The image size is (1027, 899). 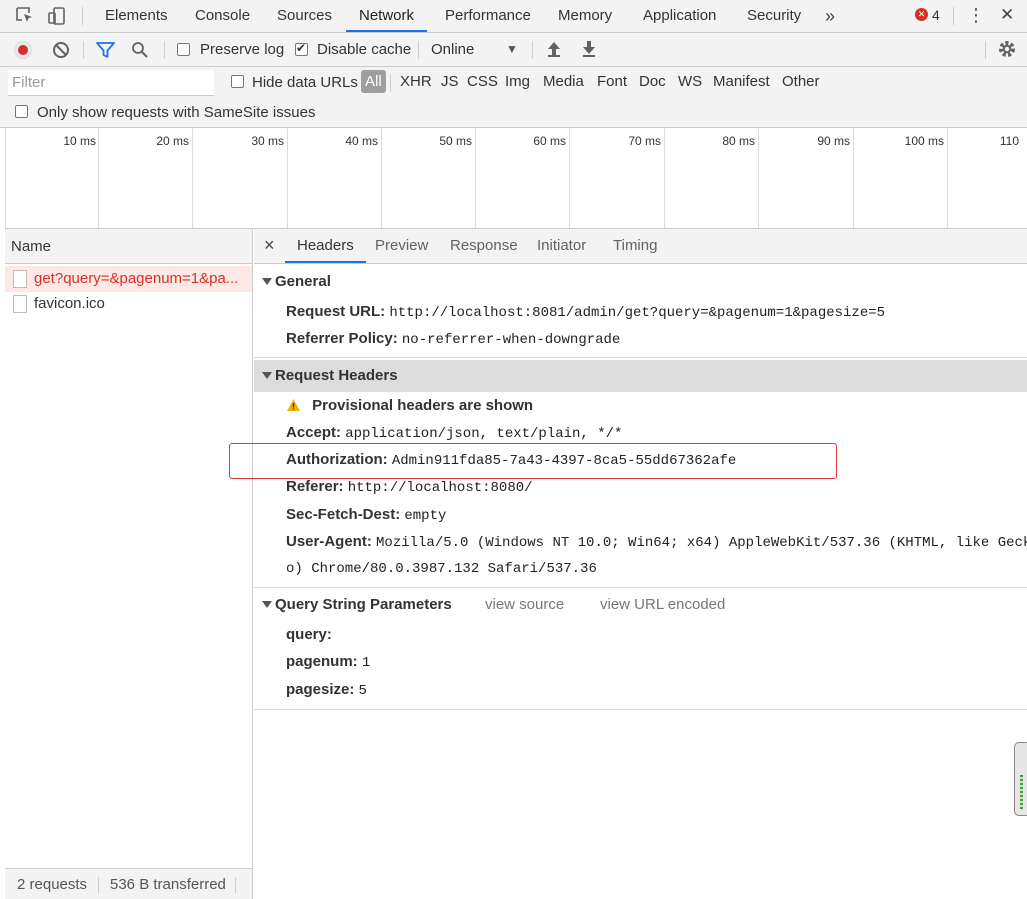 What do you see at coordinates (455, 141) in the screenshot?
I see `timeline-tick-label: 50 ms` at bounding box center [455, 141].